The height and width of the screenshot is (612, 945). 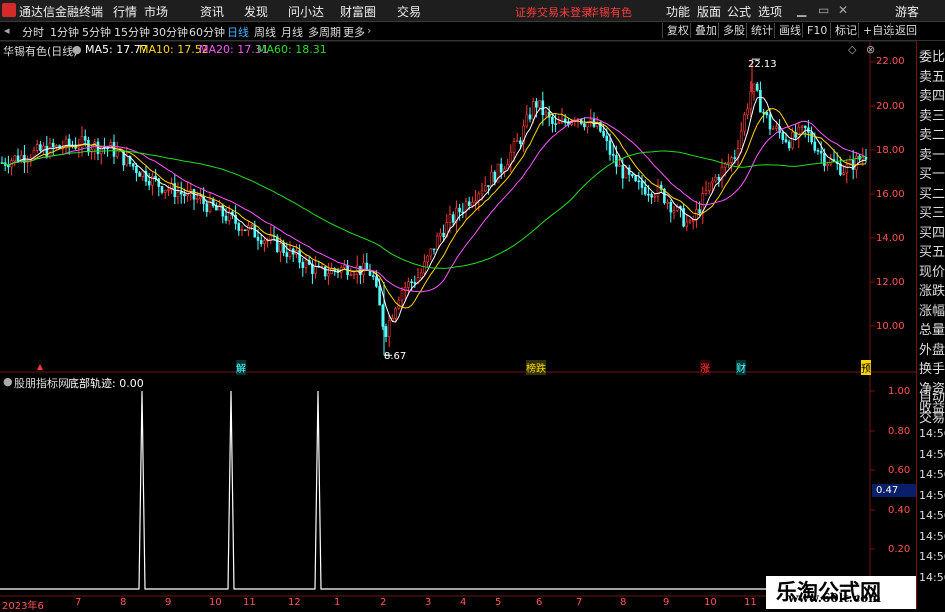 I want to click on panel-close-icon: ⊗, so click(x=870, y=49).